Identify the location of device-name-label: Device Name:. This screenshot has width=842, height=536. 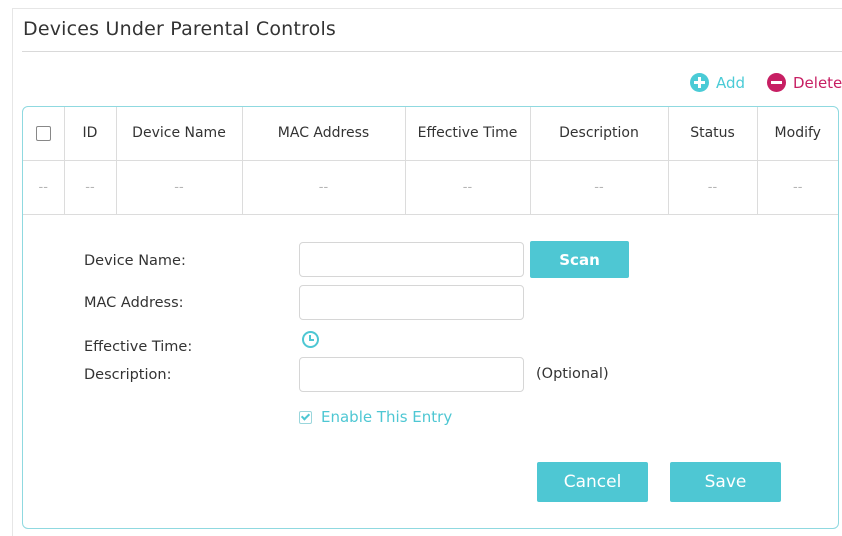
(135, 261).